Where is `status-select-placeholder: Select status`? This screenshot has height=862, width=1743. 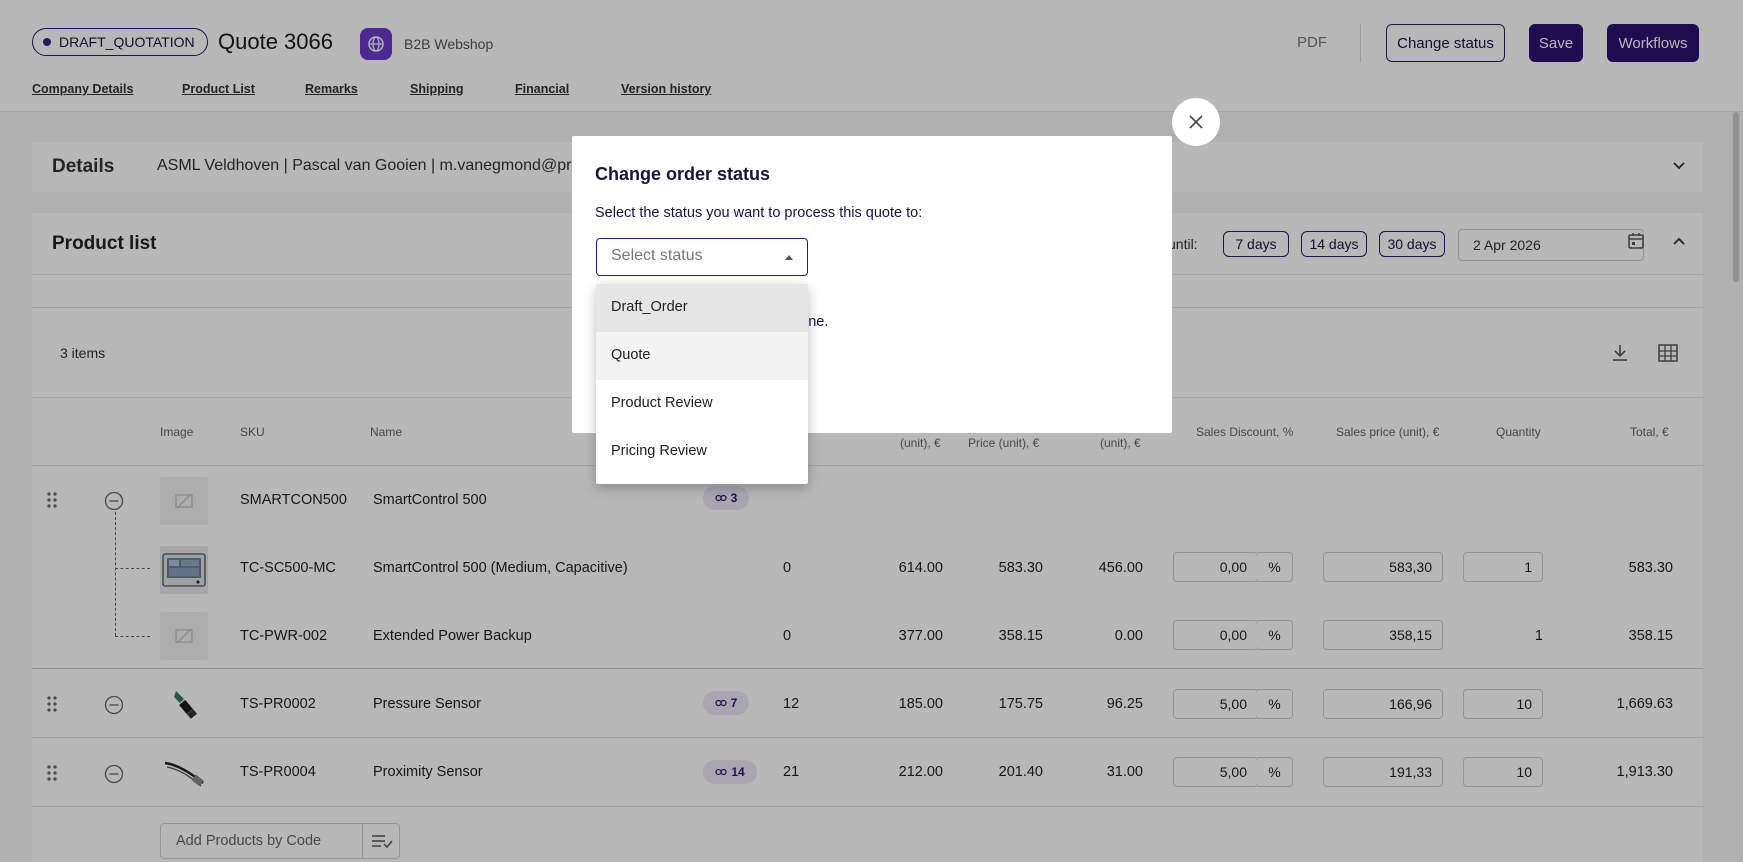
status-select-placeholder: Select status is located at coordinates (657, 255).